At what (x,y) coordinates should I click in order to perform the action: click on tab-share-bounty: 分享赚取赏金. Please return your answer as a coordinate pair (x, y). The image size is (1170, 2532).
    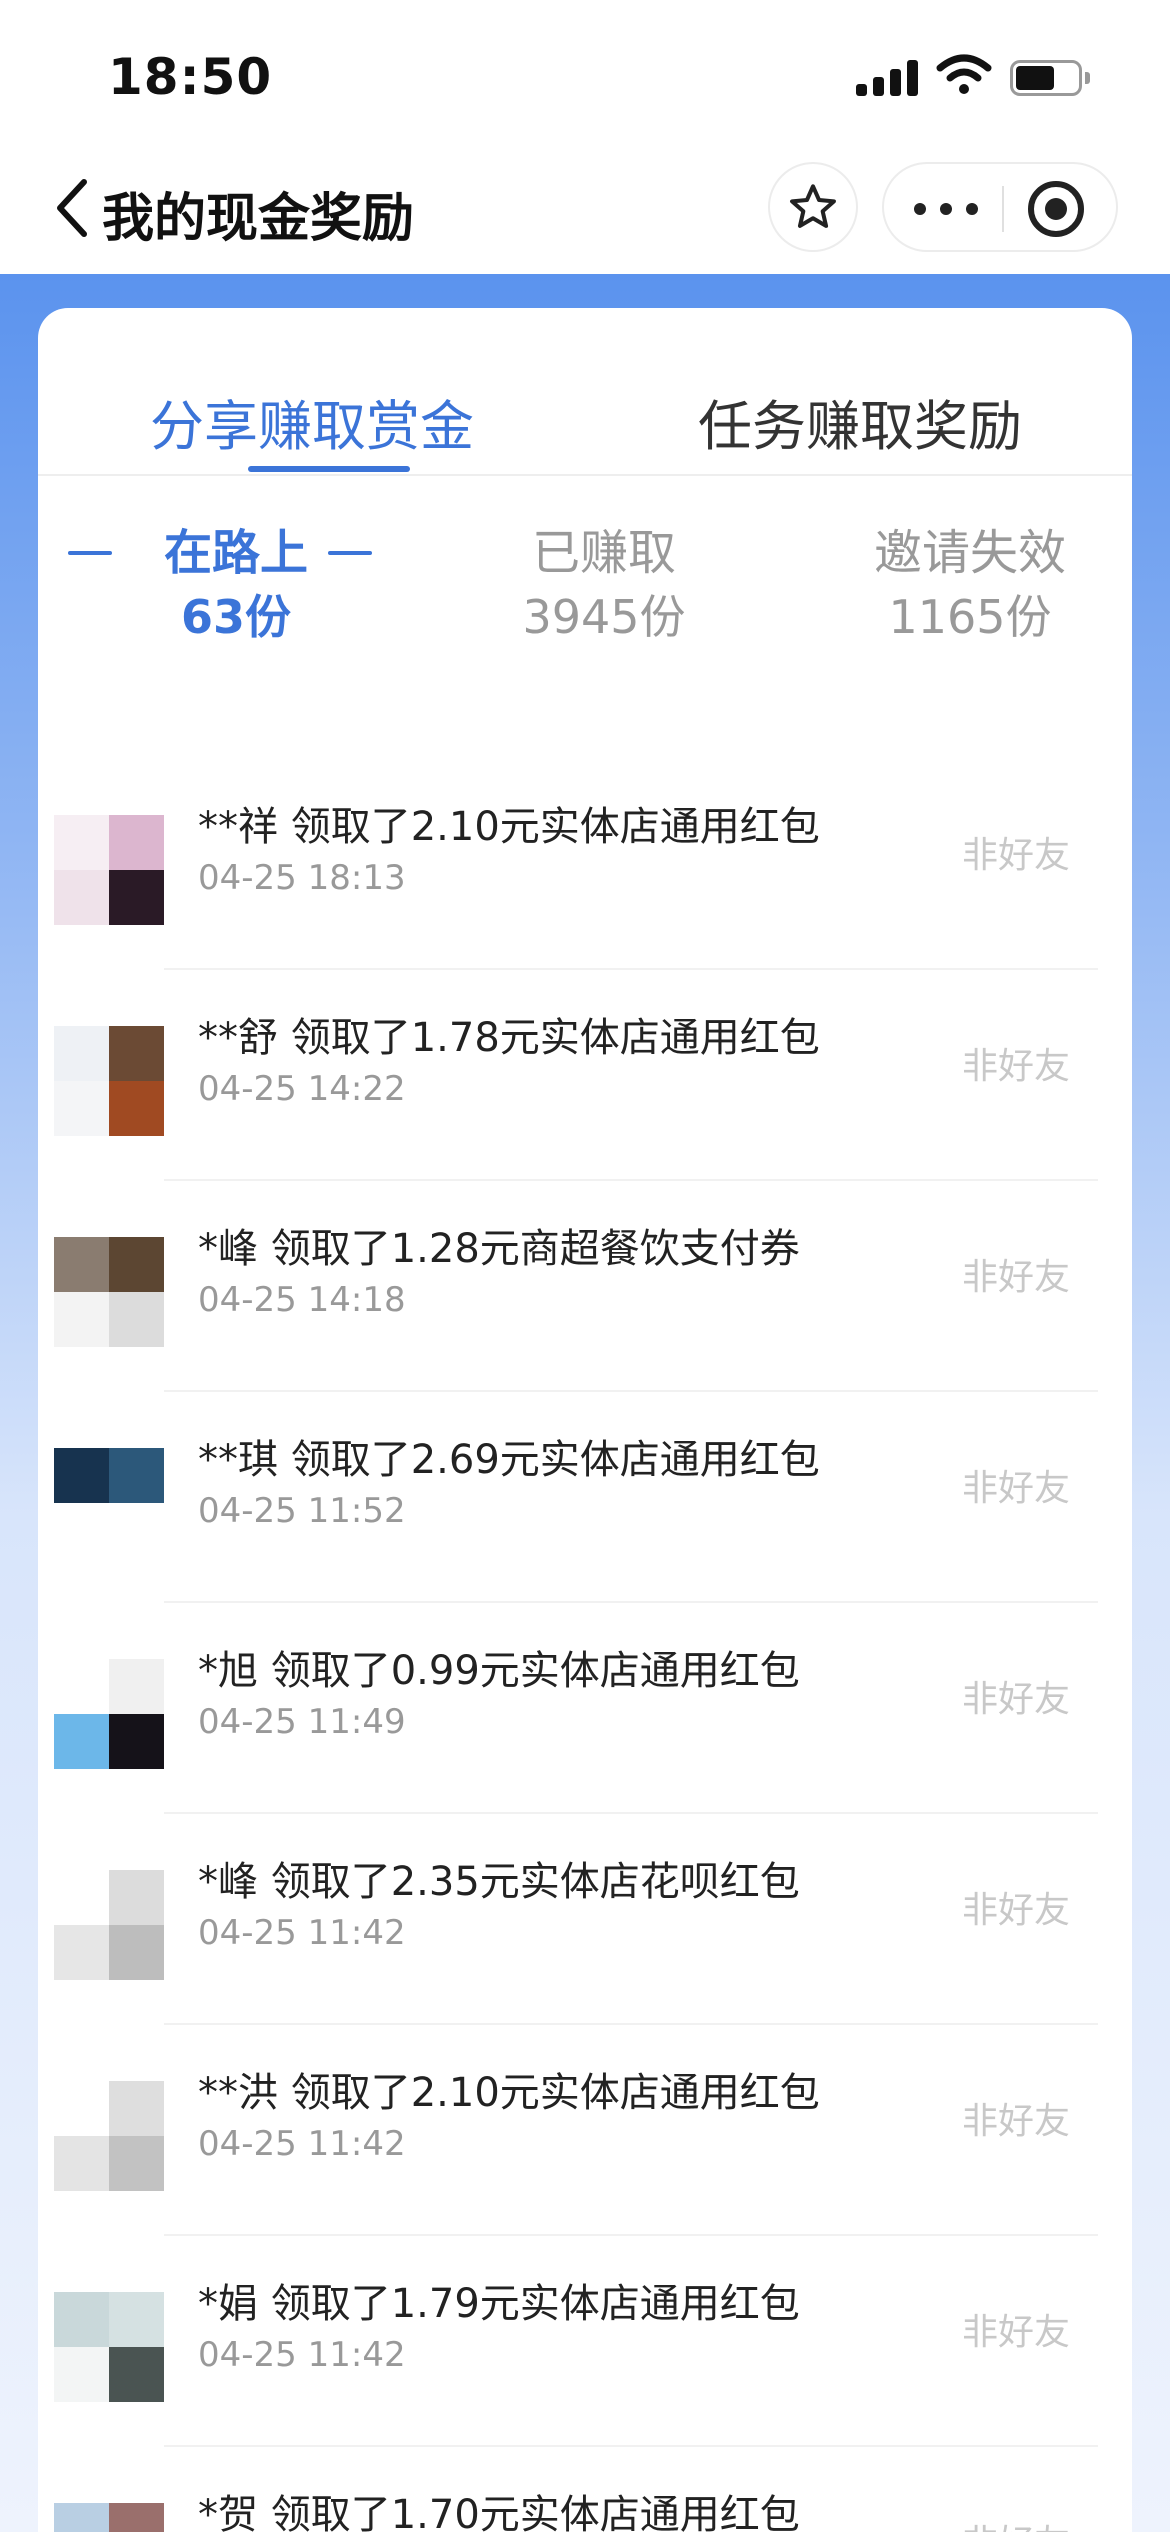
    Looking at the image, I should click on (312, 421).